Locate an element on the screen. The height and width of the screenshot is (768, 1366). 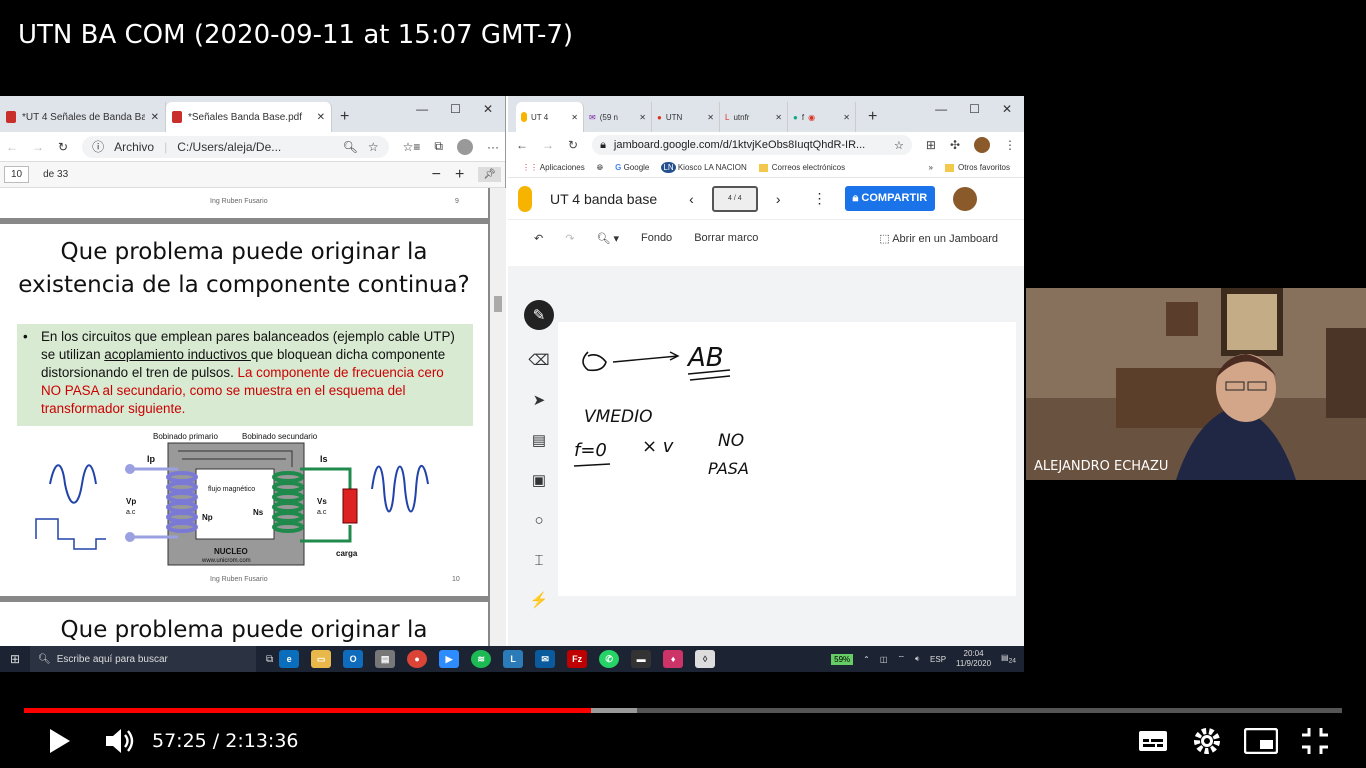
battery-indicator: 59% is located at coordinates (842, 659).